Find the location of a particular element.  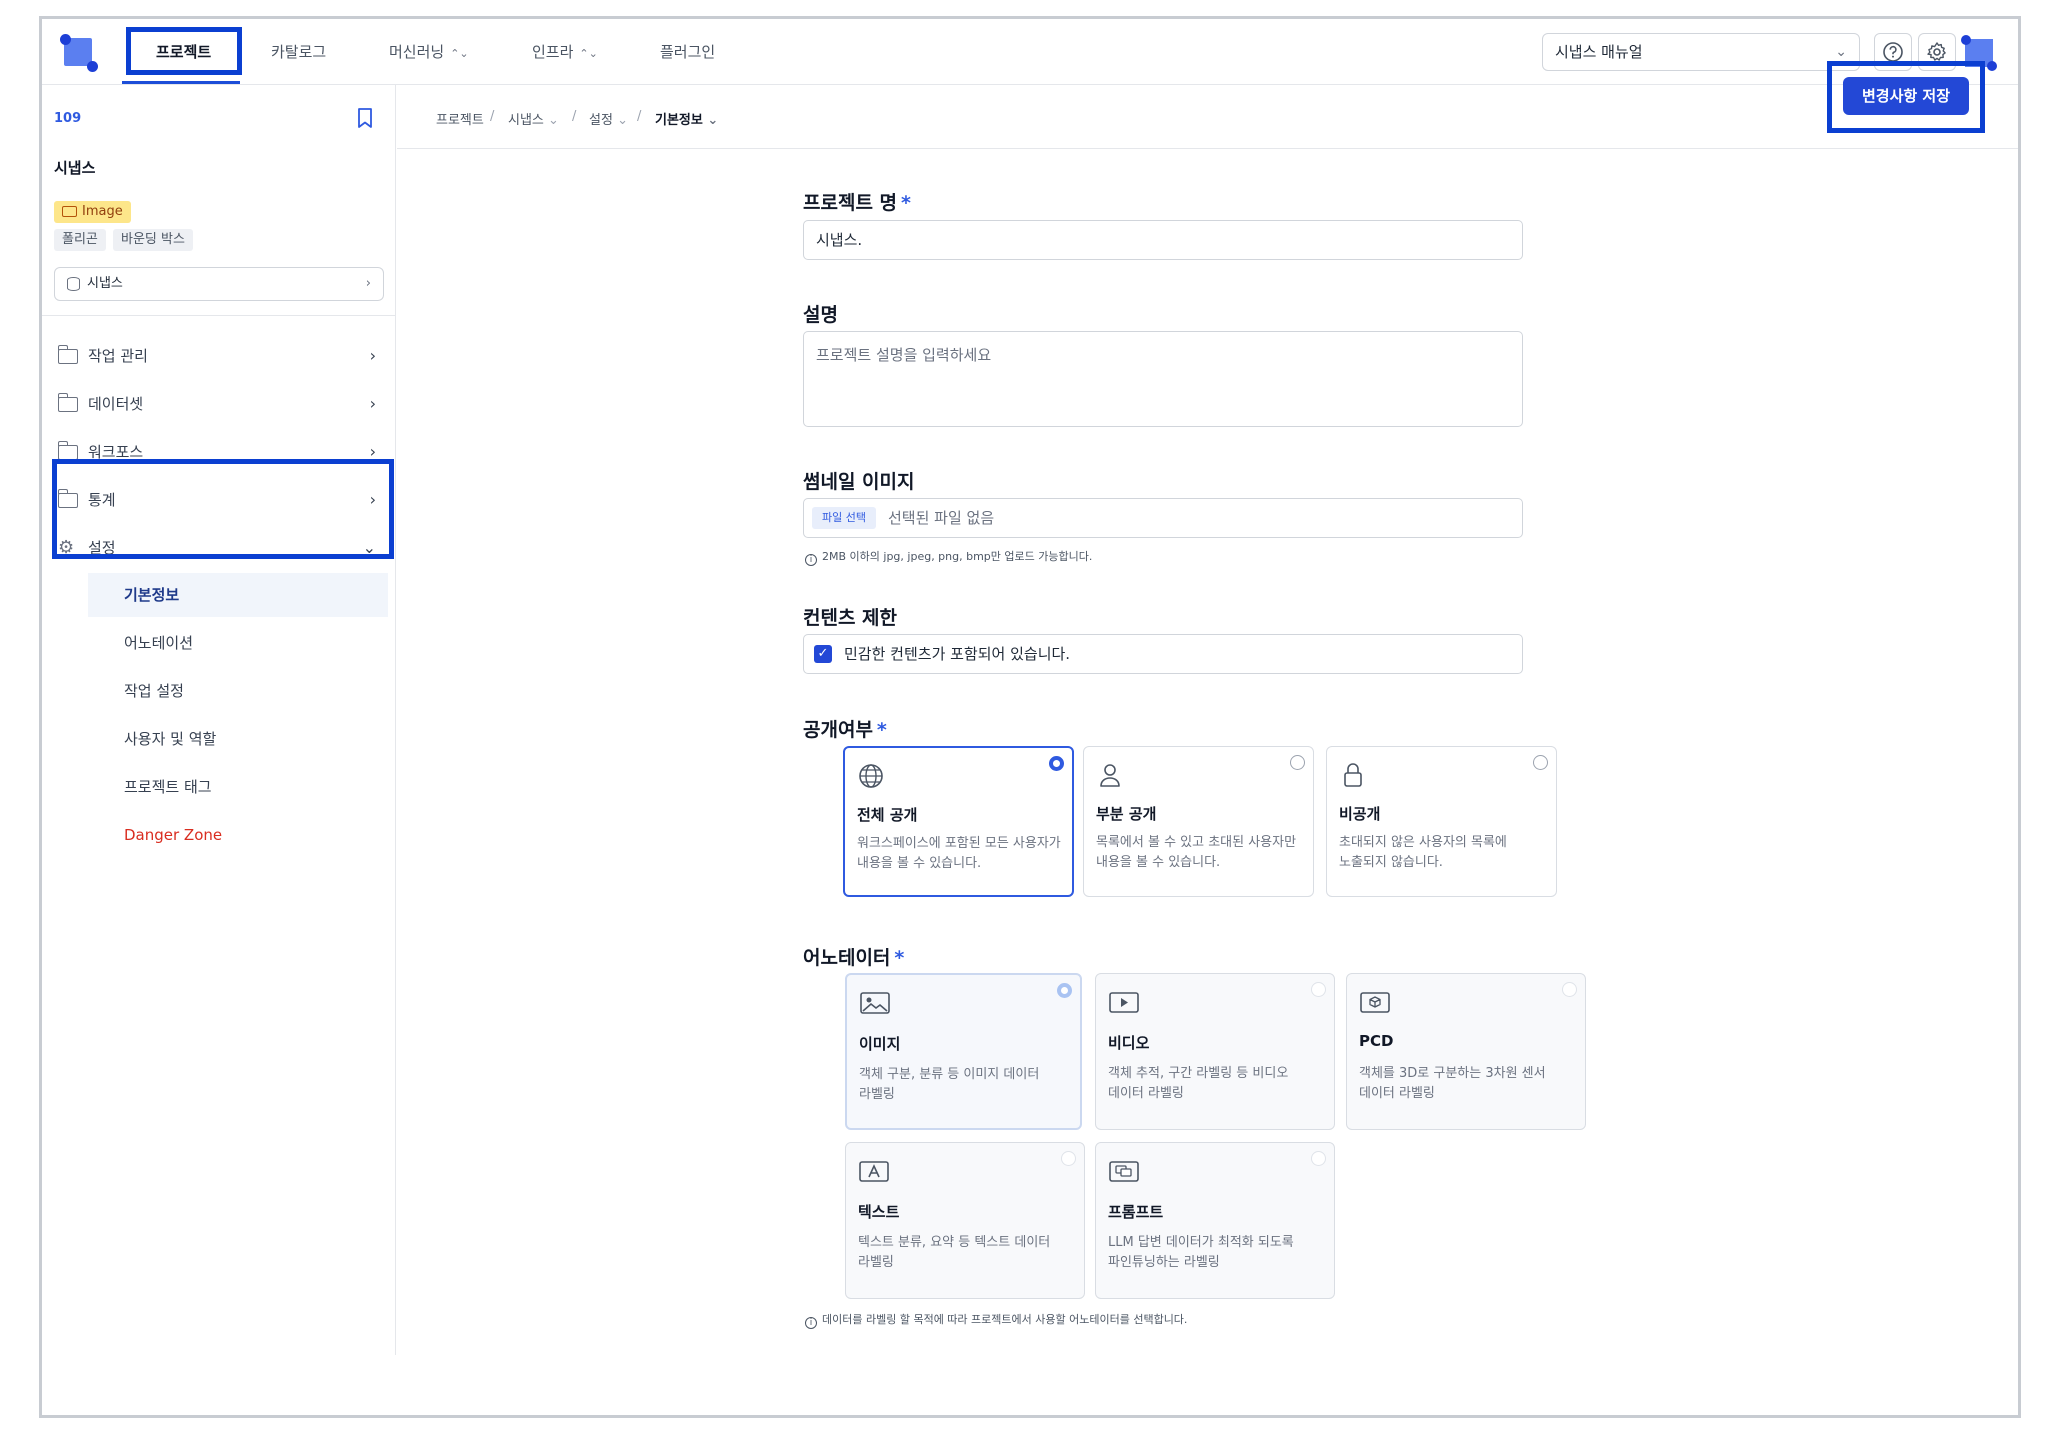

option-title: 부분 공개 is located at coordinates (1126, 814).